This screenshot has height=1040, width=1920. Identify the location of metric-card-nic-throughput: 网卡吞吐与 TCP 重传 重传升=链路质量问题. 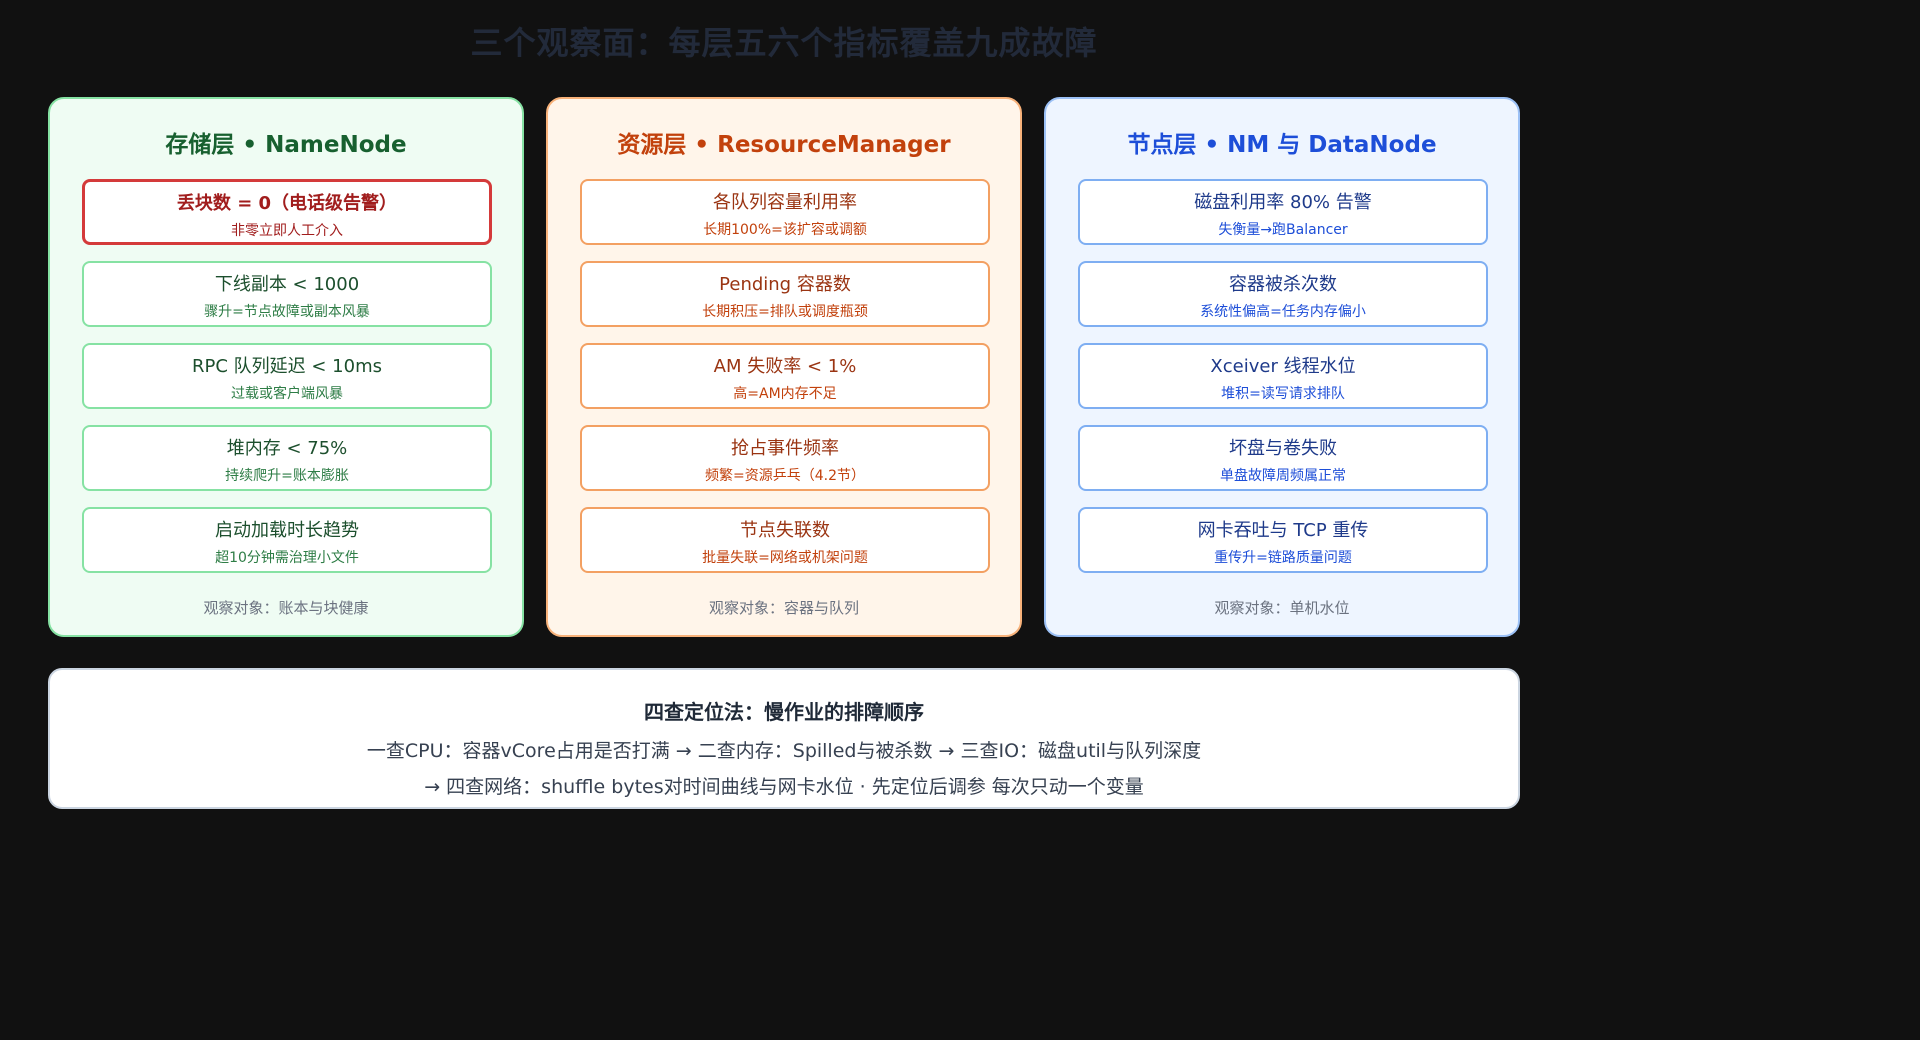
(1283, 540).